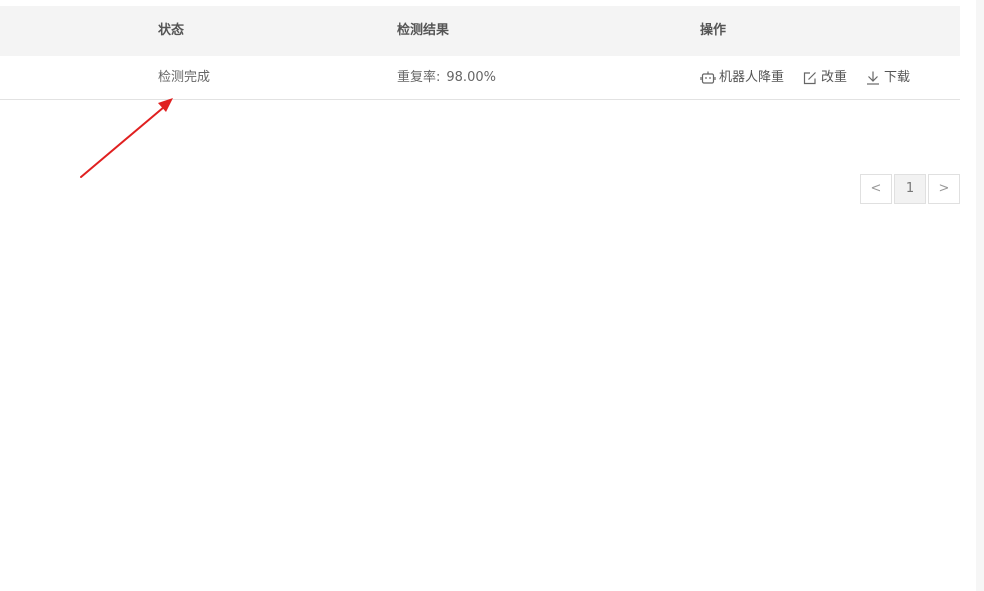  What do you see at coordinates (708, 78) in the screenshot?
I see `robot-icon` at bounding box center [708, 78].